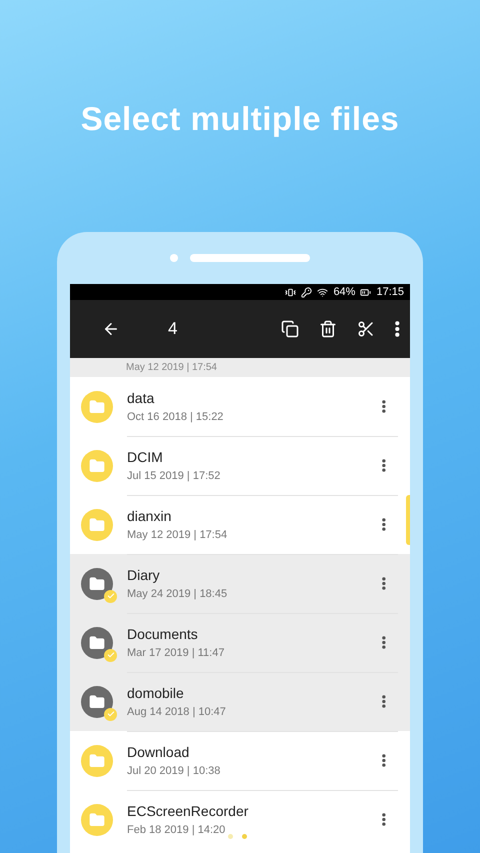 The width and height of the screenshot is (480, 853). I want to click on battery-percent: 64%, so click(344, 292).